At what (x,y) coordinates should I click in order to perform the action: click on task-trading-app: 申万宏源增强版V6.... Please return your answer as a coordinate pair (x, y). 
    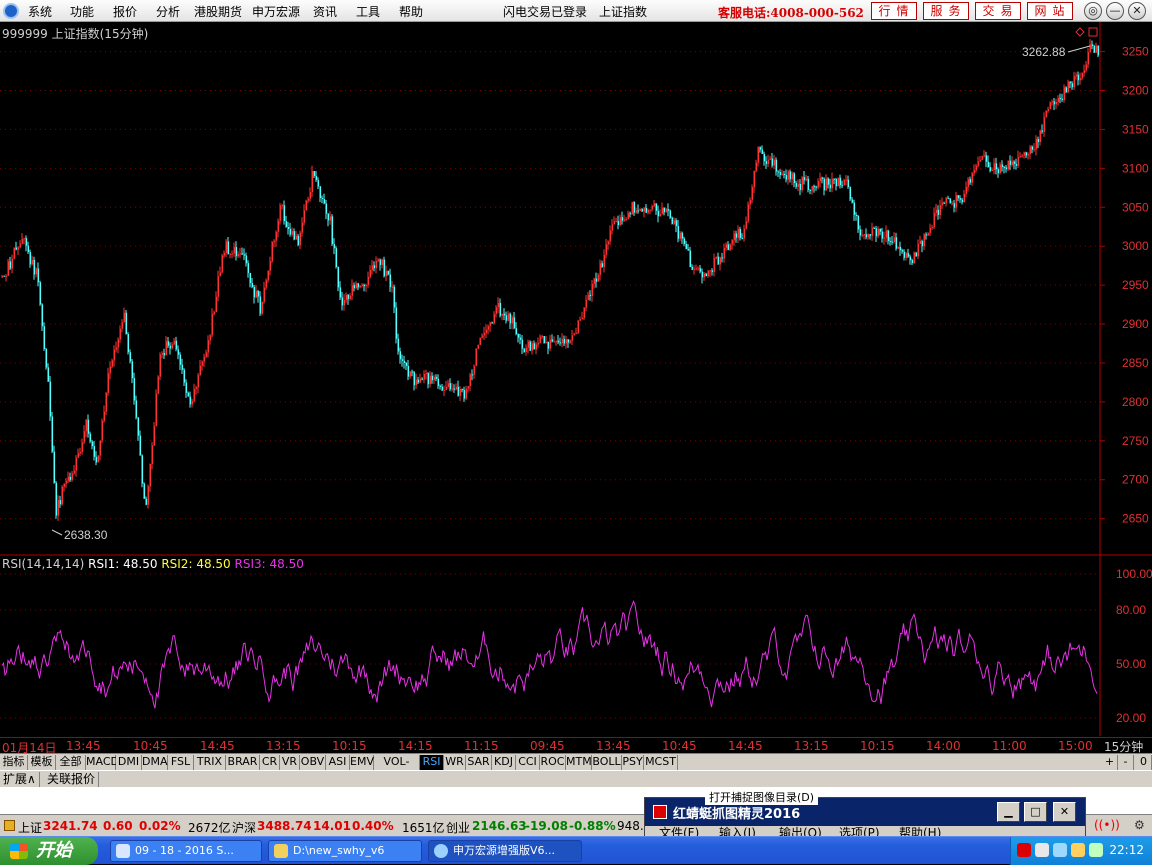
    Looking at the image, I should click on (505, 851).